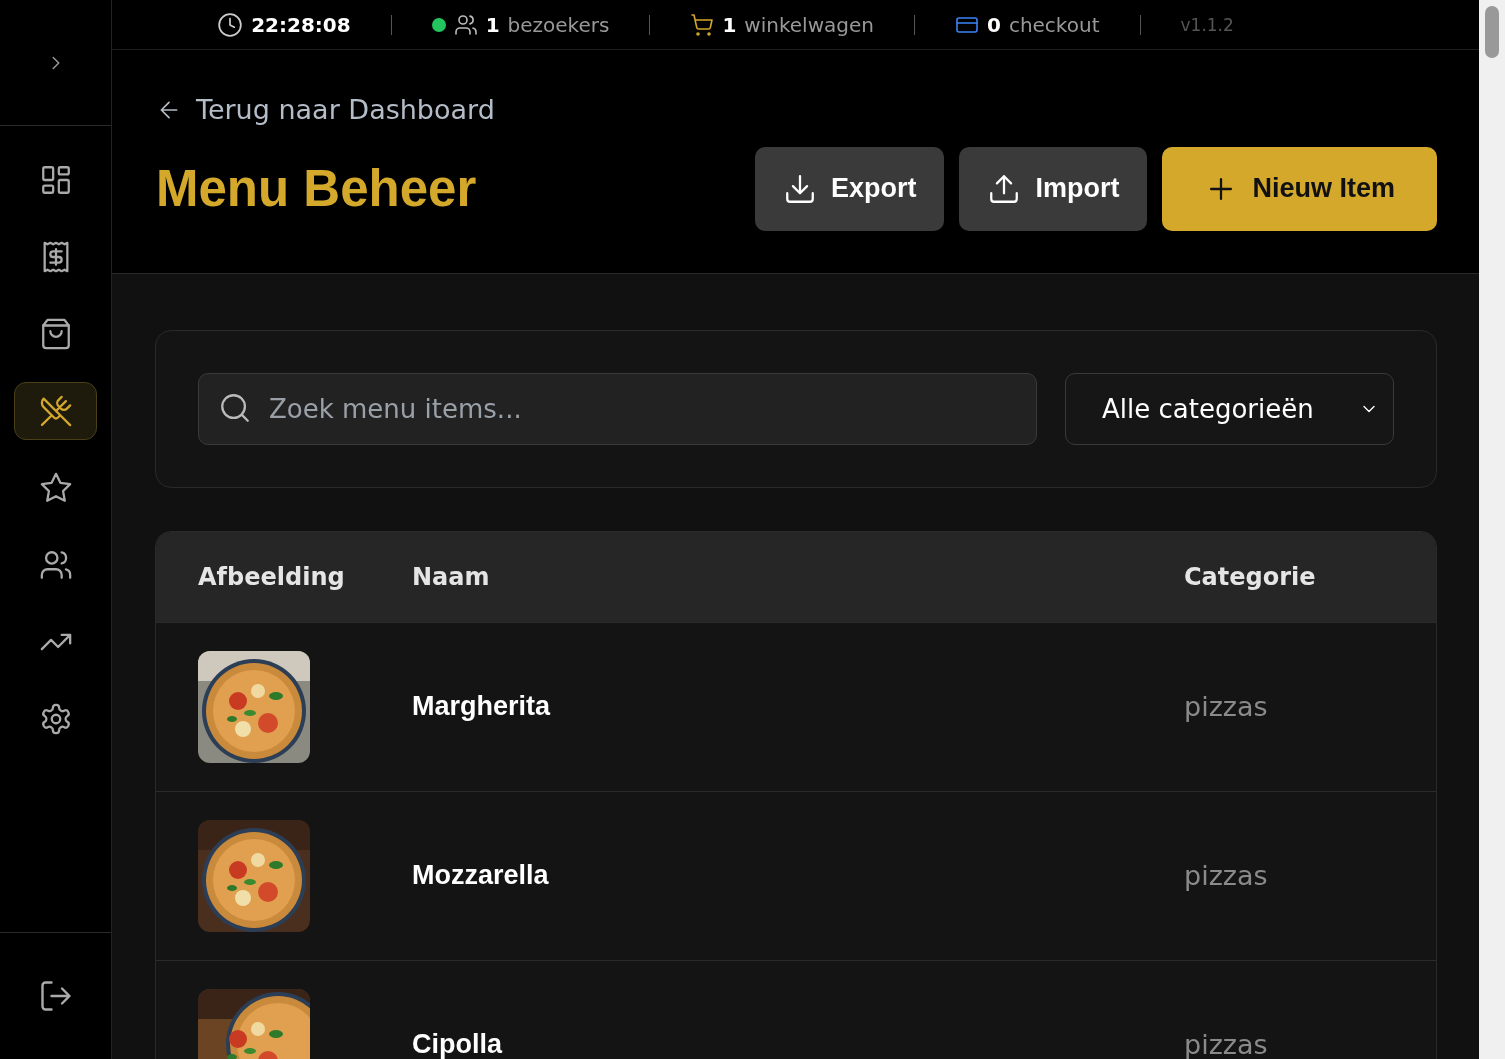 The image size is (1505, 1059). I want to click on stat-count: 0, so click(993, 24).